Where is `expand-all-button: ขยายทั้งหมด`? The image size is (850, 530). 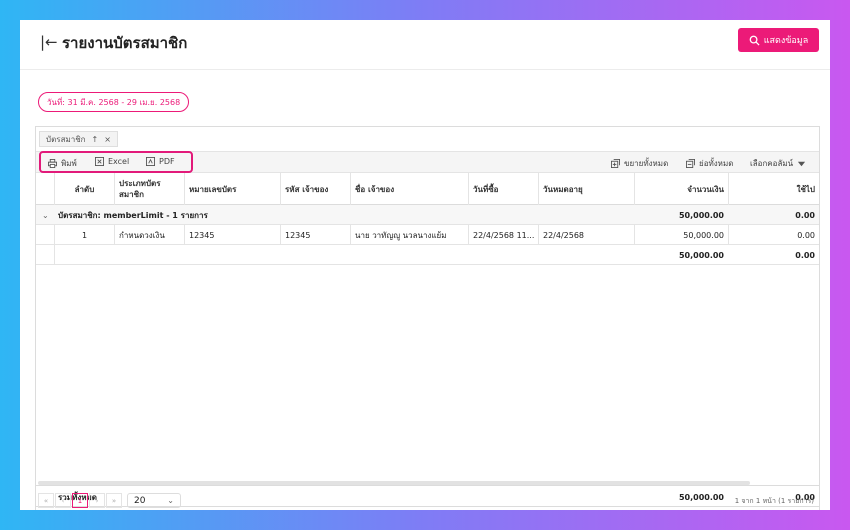
expand-all-button: ขยายทั้งหมด is located at coordinates (639, 163).